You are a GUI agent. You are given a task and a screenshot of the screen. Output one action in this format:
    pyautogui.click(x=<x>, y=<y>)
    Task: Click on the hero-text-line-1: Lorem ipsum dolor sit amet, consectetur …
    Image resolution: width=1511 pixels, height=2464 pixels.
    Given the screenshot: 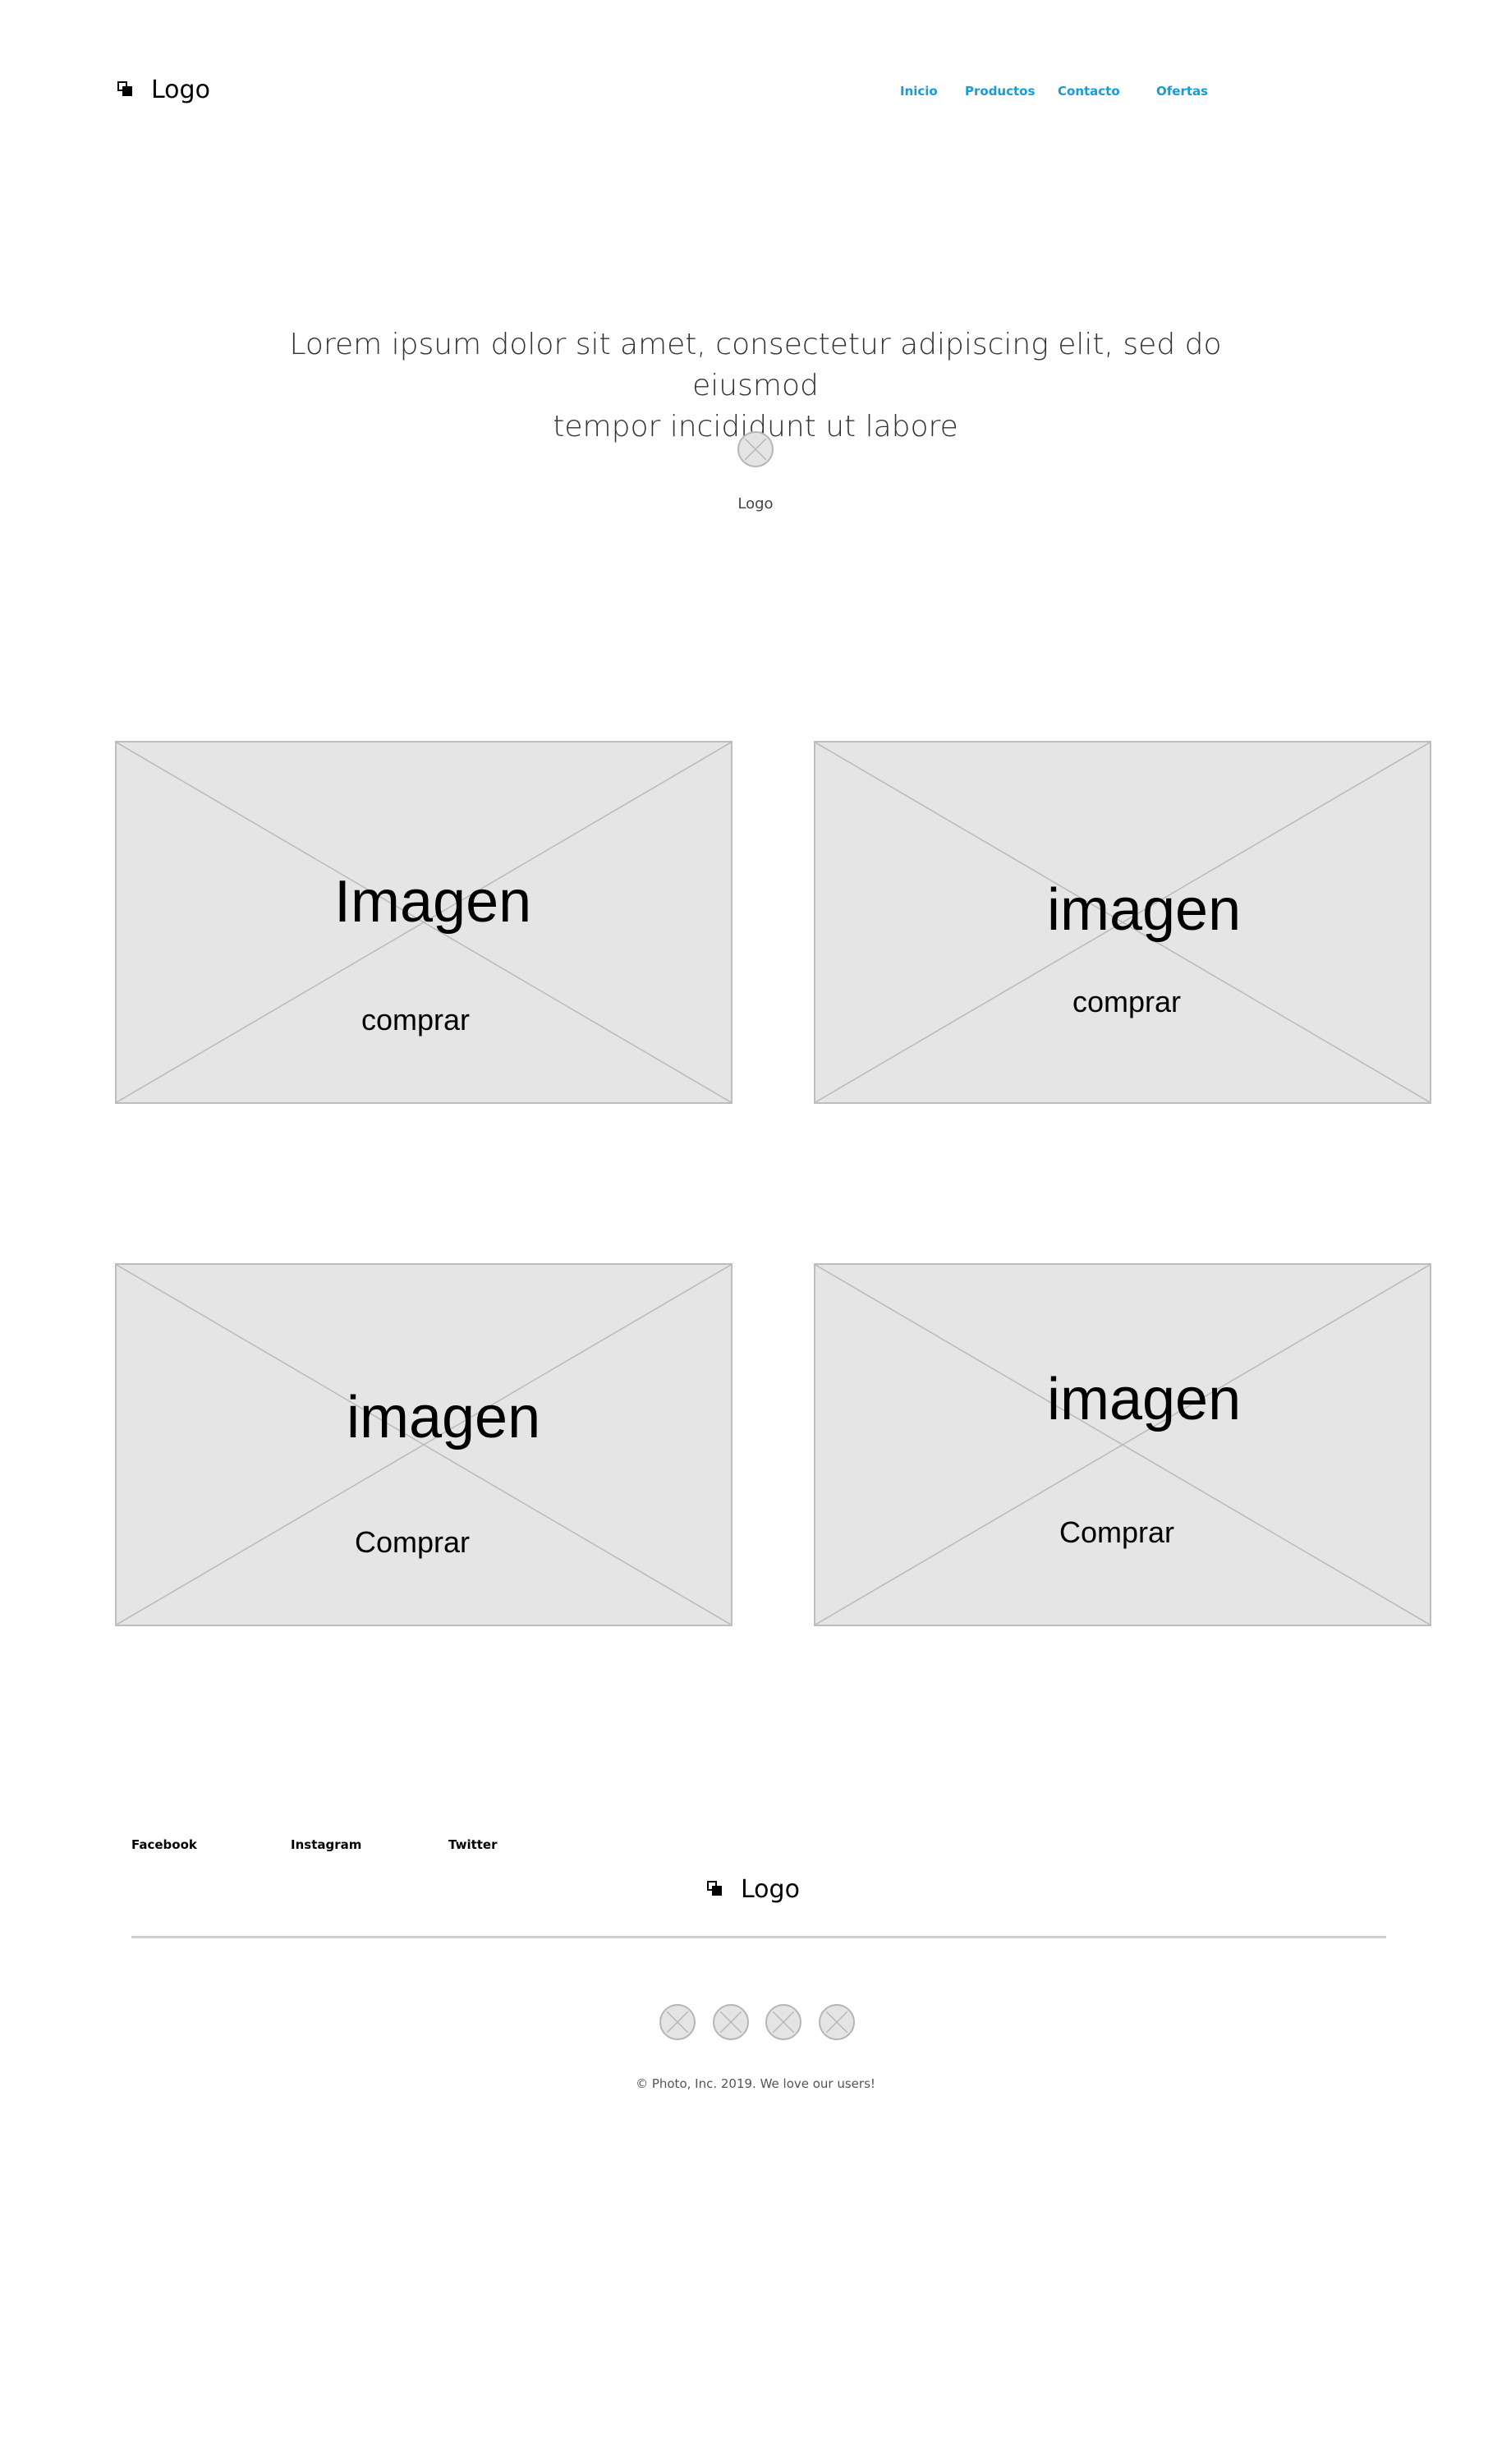 What is the action you would take?
    pyautogui.click(x=755, y=365)
    